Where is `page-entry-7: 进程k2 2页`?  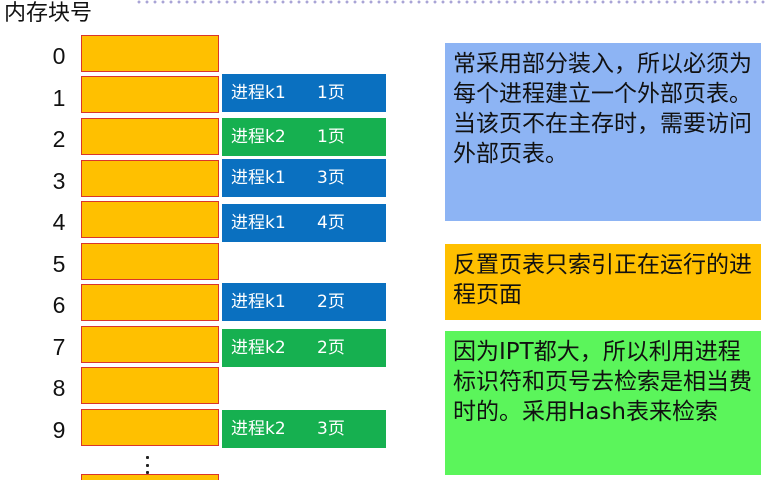
page-entry-7: 进程k2 2页 is located at coordinates (304, 348).